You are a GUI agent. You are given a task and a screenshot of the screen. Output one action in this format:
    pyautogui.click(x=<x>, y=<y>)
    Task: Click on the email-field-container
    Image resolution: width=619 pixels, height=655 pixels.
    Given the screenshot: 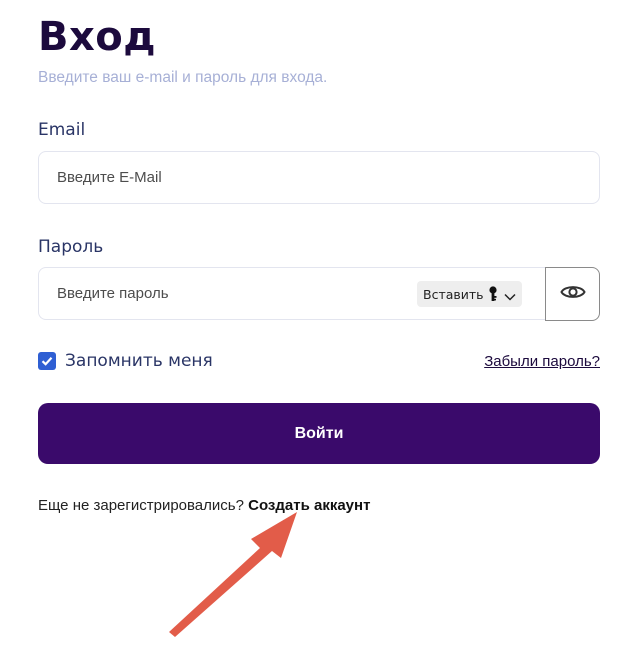 What is the action you would take?
    pyautogui.click(x=319, y=177)
    